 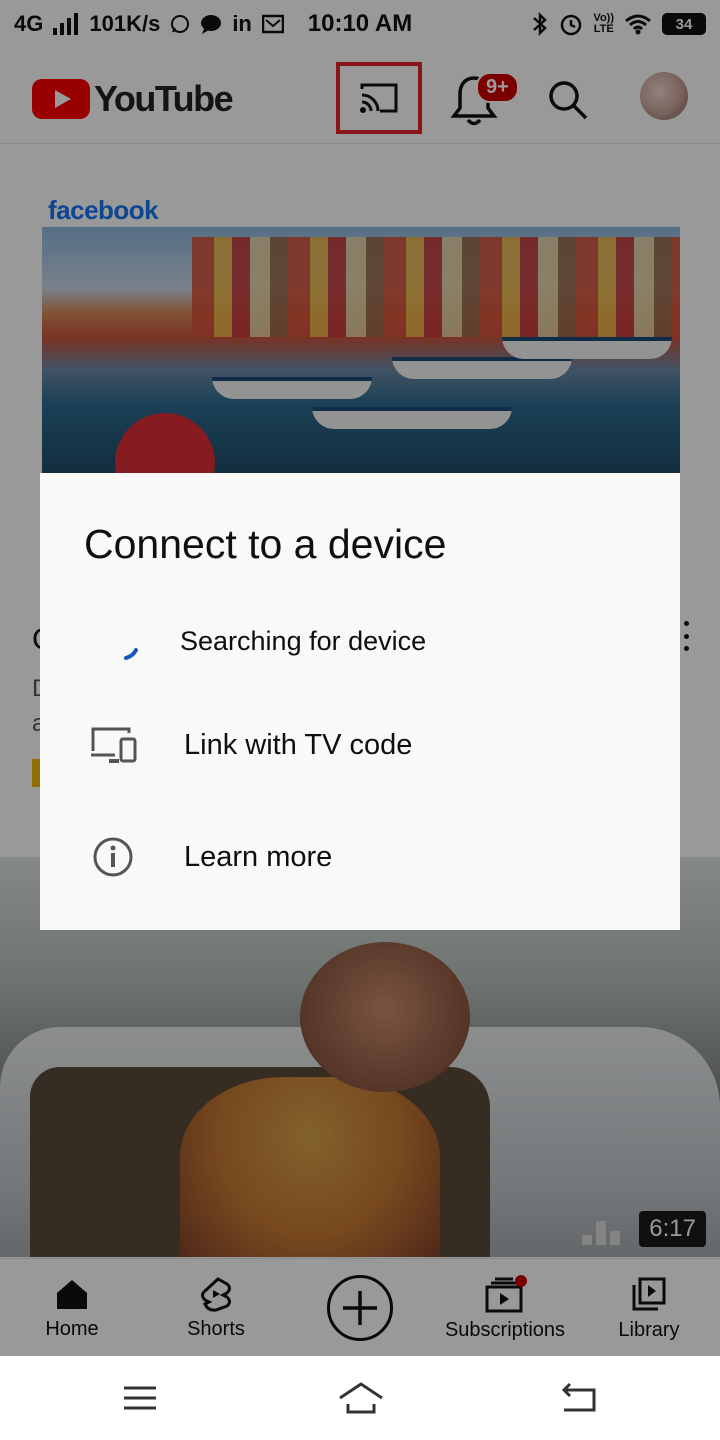 What do you see at coordinates (578, 1398) in the screenshot?
I see `back-icon` at bounding box center [578, 1398].